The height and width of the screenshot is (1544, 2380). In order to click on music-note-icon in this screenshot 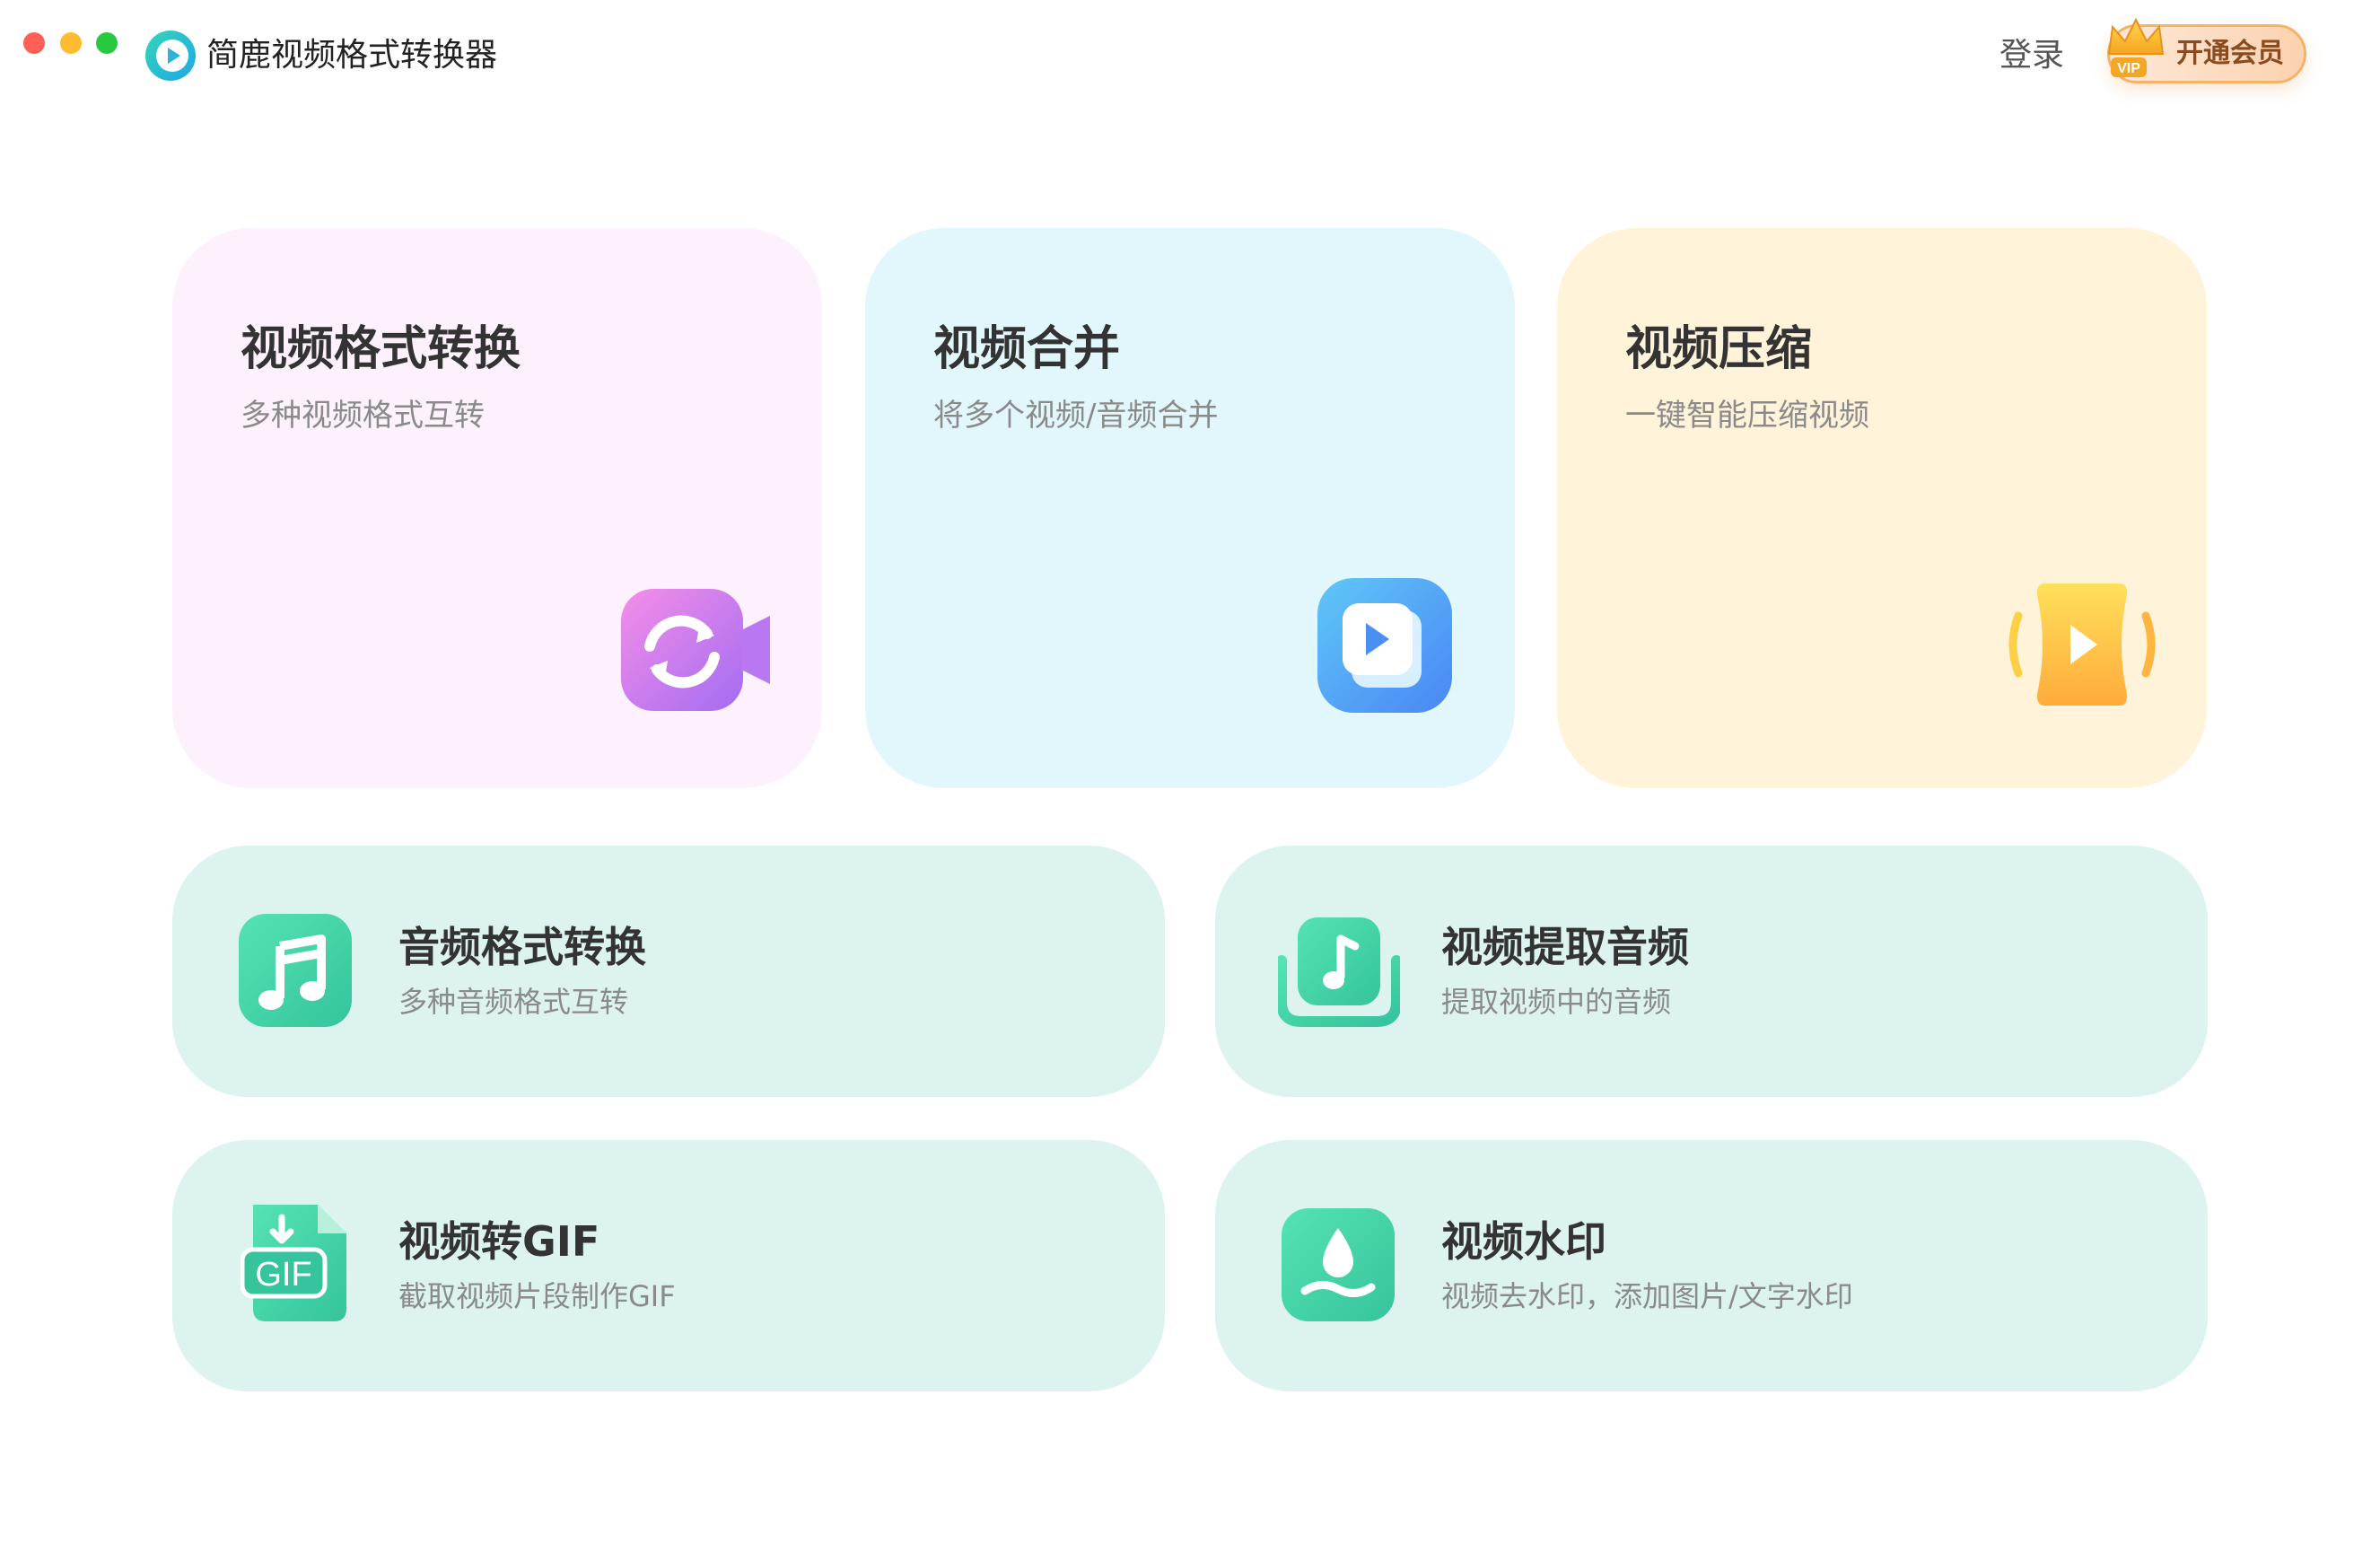, I will do `click(296, 970)`.